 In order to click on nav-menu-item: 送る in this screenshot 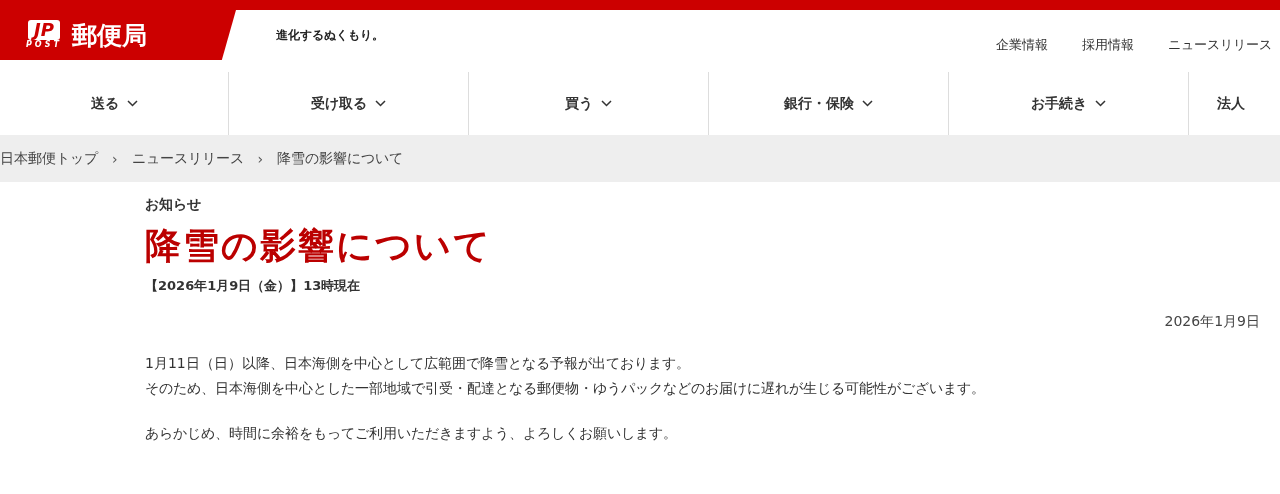, I will do `click(114, 103)`.